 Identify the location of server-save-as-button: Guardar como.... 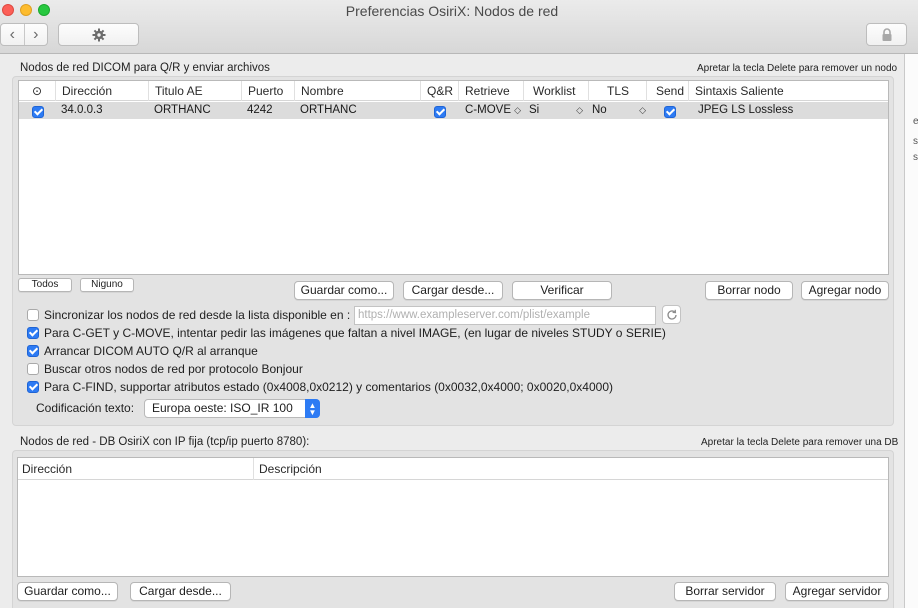
(67, 591).